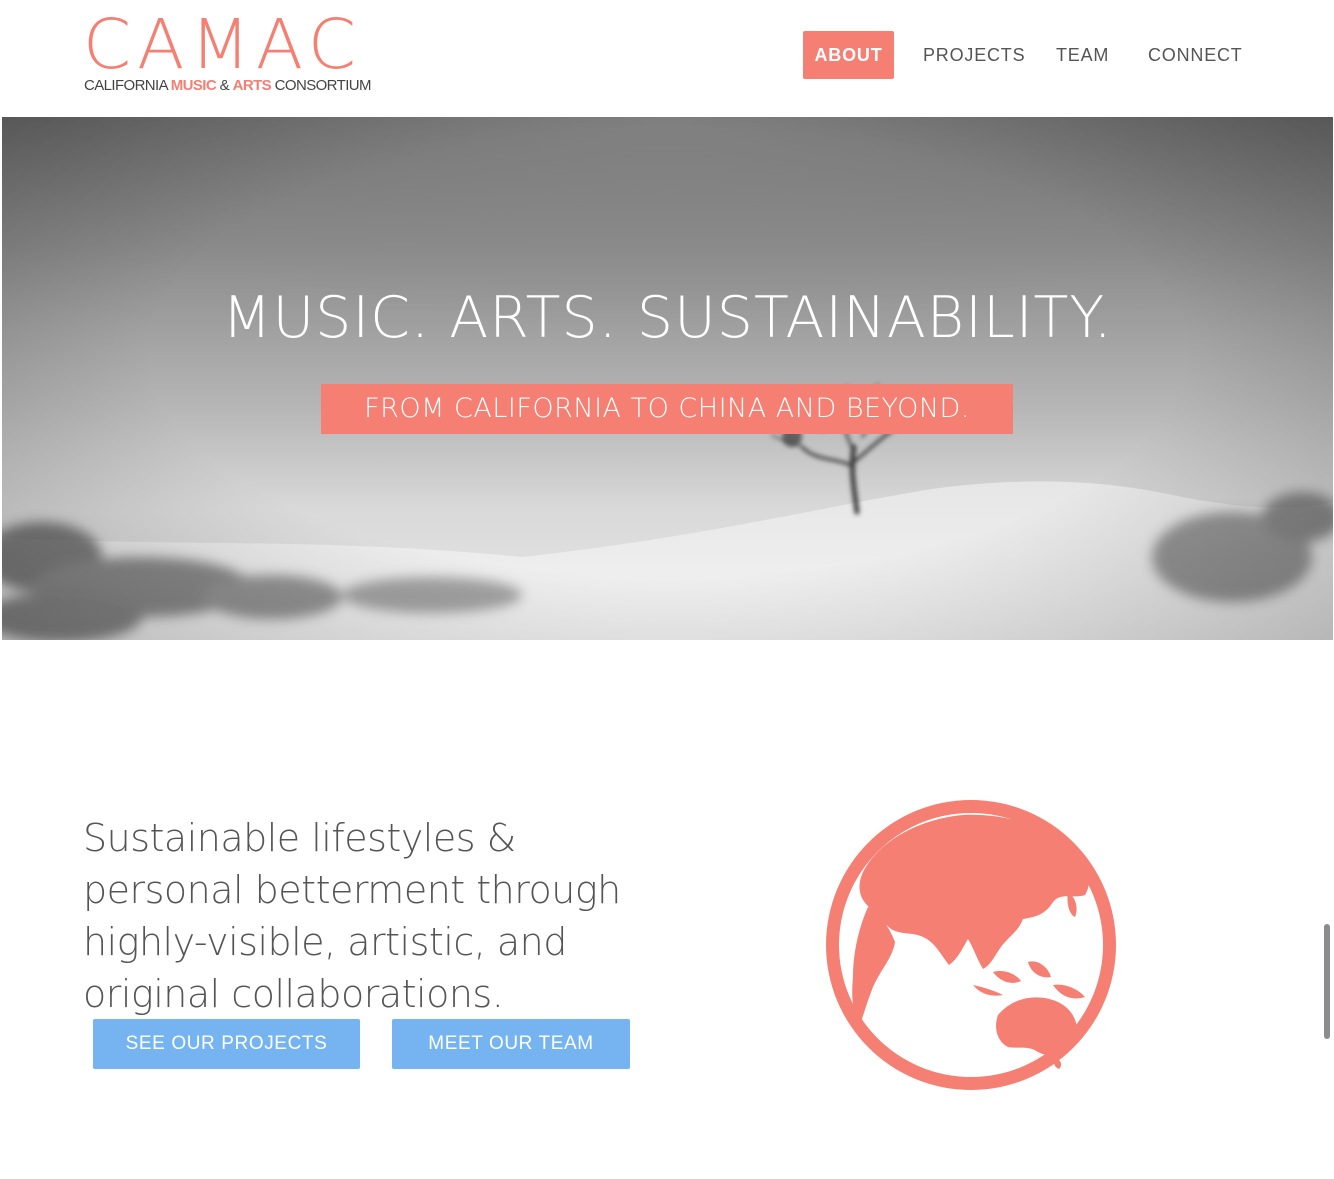 The height and width of the screenshot is (1179, 1334). What do you see at coordinates (971, 945) in the screenshot?
I see `globe-icon` at bounding box center [971, 945].